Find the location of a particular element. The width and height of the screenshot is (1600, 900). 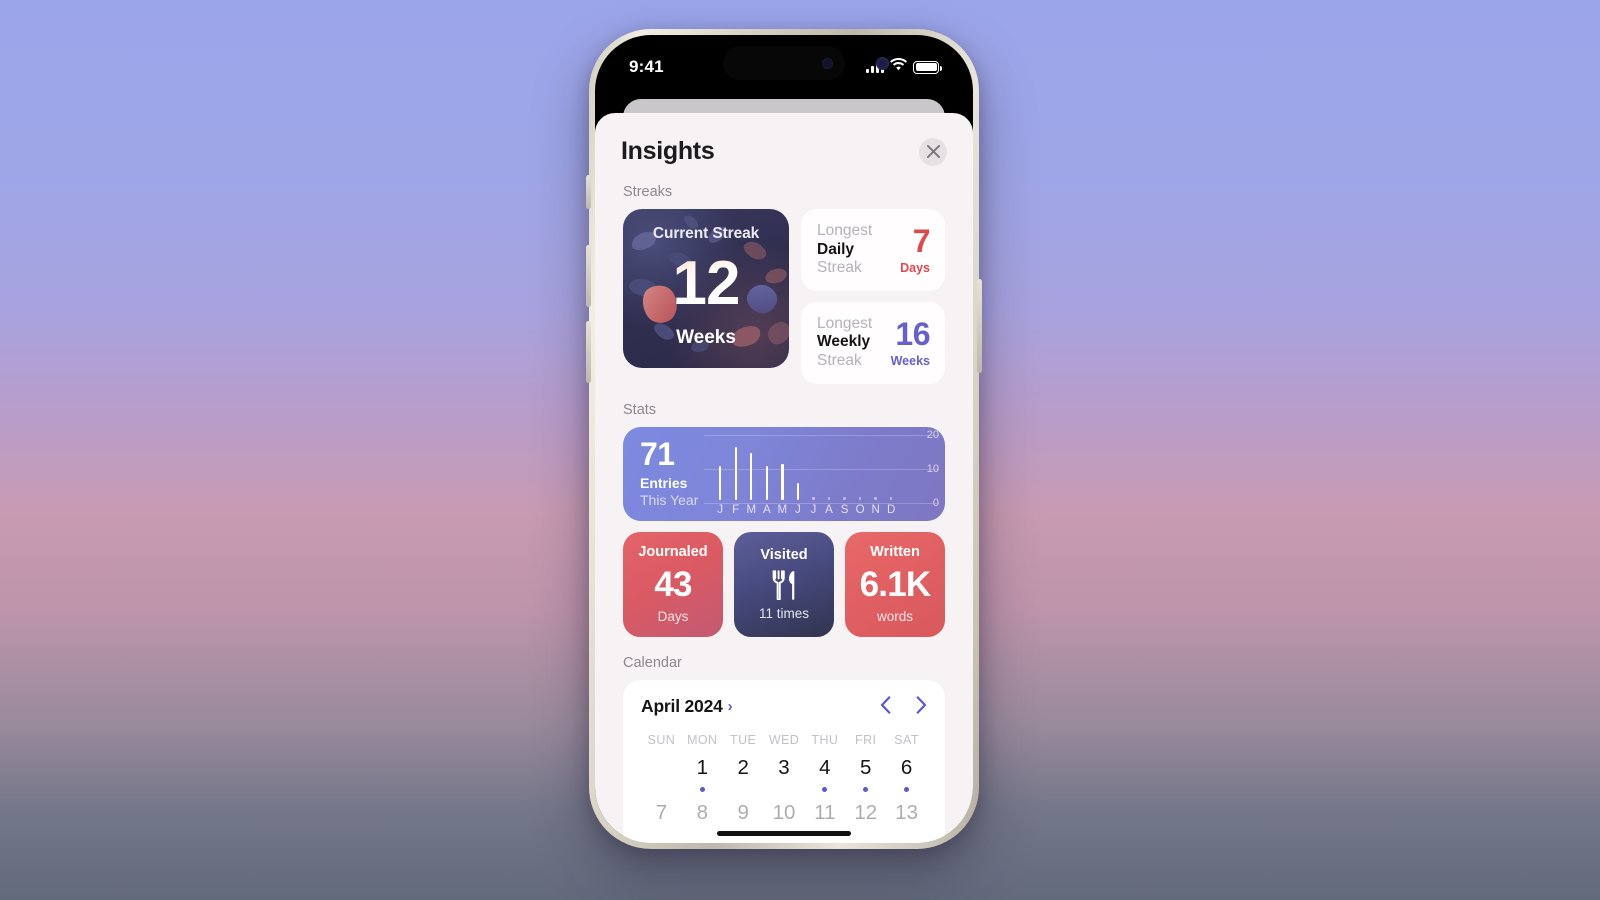

power-button is located at coordinates (979, 326).